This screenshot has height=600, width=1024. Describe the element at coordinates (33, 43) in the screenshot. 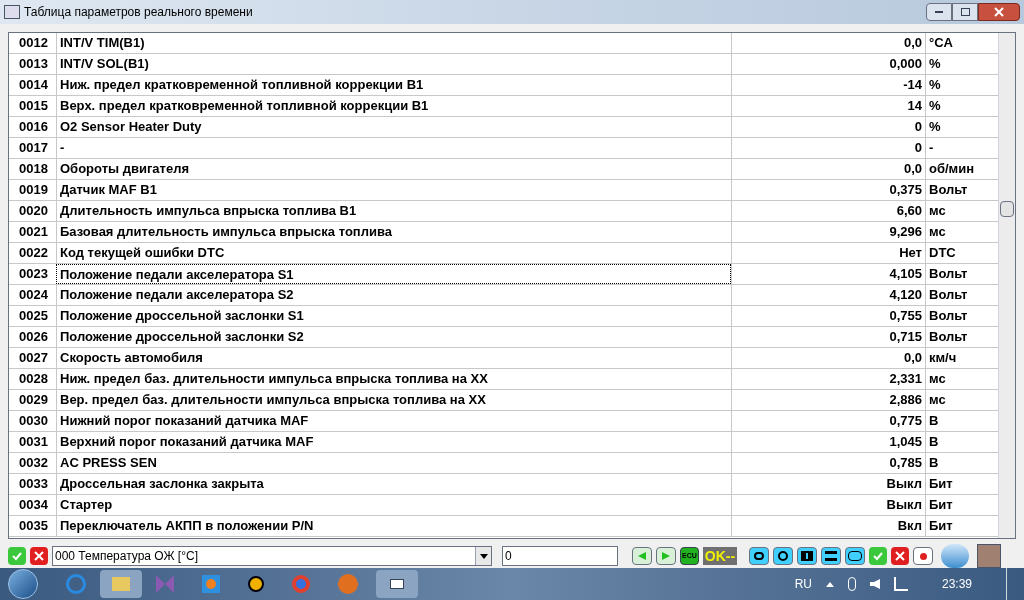

I see `row-number: 0012` at that location.